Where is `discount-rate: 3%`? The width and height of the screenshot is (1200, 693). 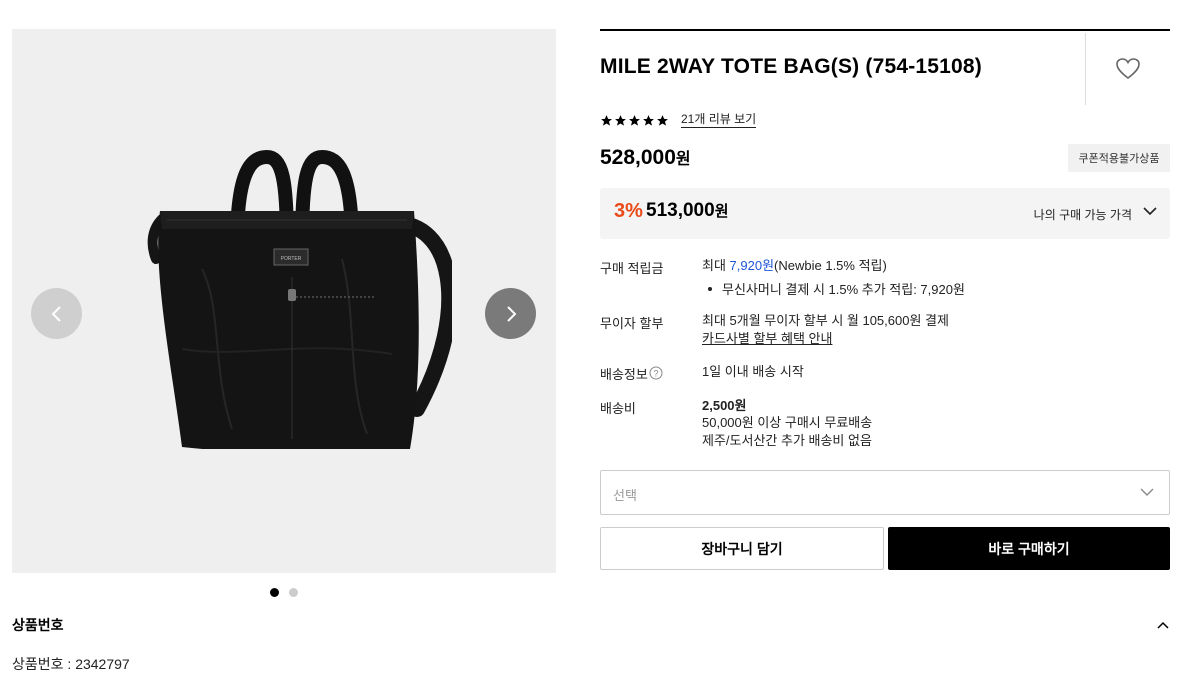
discount-rate: 3% is located at coordinates (628, 211).